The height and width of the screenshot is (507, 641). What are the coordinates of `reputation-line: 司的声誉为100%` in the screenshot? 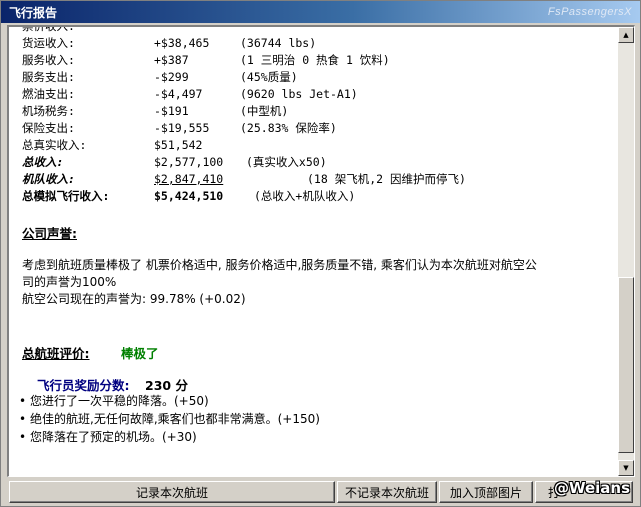 It's located at (69, 282).